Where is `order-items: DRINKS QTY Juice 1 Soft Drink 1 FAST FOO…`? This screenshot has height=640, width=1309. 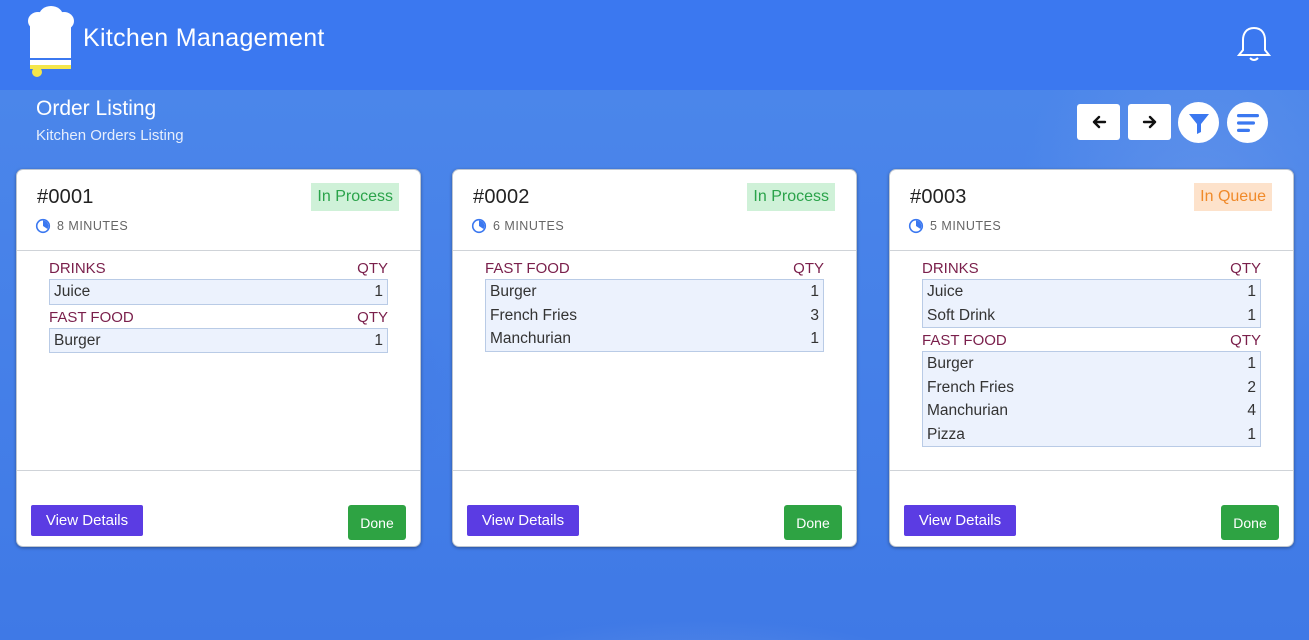
order-items: DRINKS QTY Juice 1 Soft Drink 1 FAST FOO… is located at coordinates (1091, 354).